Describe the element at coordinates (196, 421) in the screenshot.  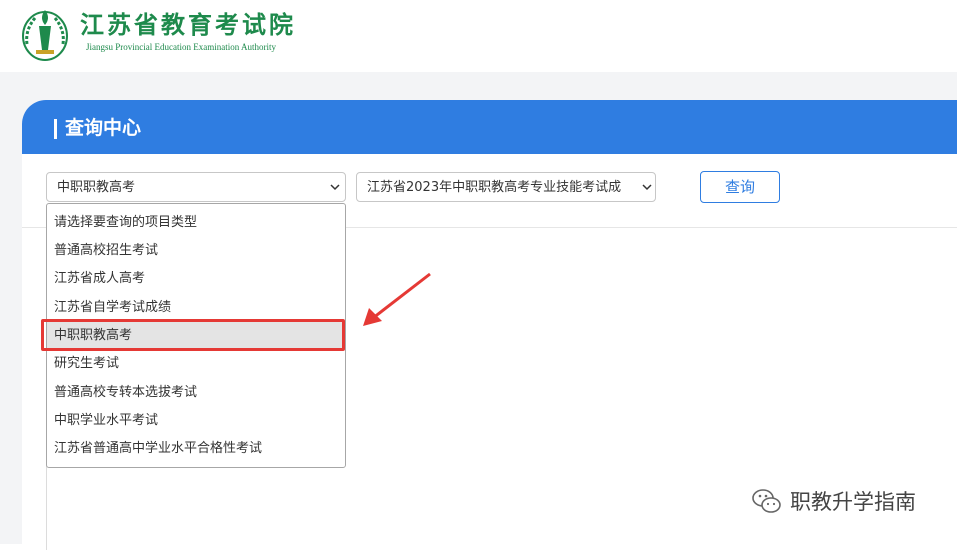
I see `dropdown-option: 中职学业水平考试` at that location.